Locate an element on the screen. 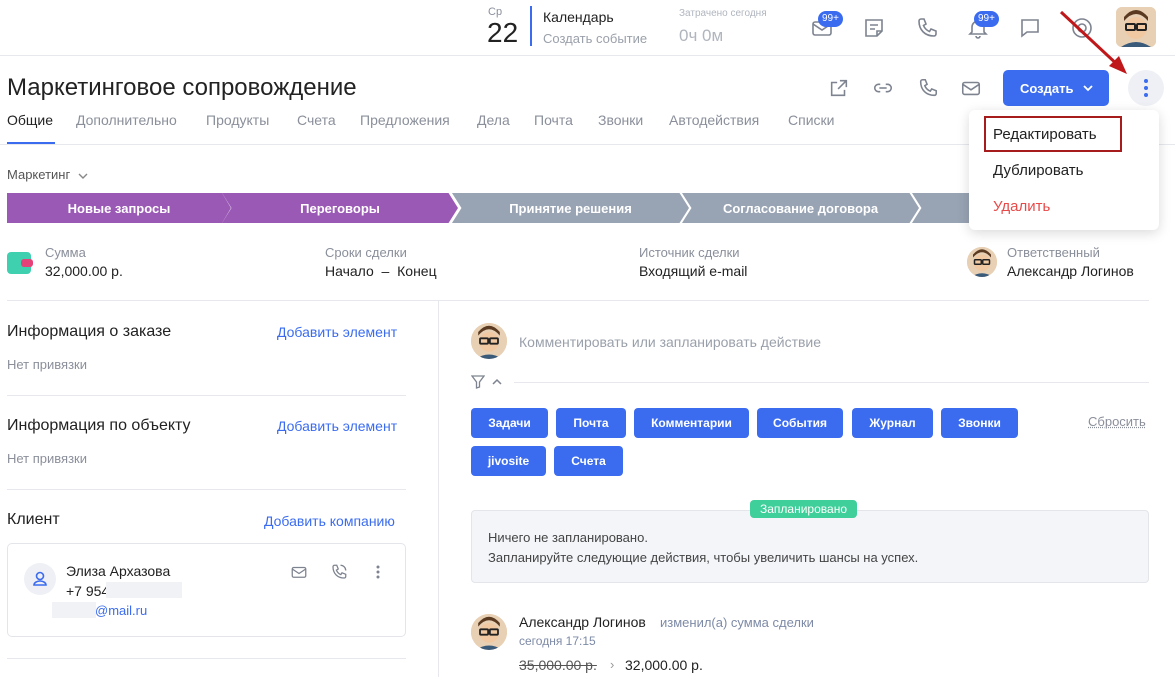 This screenshot has width=1175, height=677. filter-journal: Журнал is located at coordinates (892, 423).